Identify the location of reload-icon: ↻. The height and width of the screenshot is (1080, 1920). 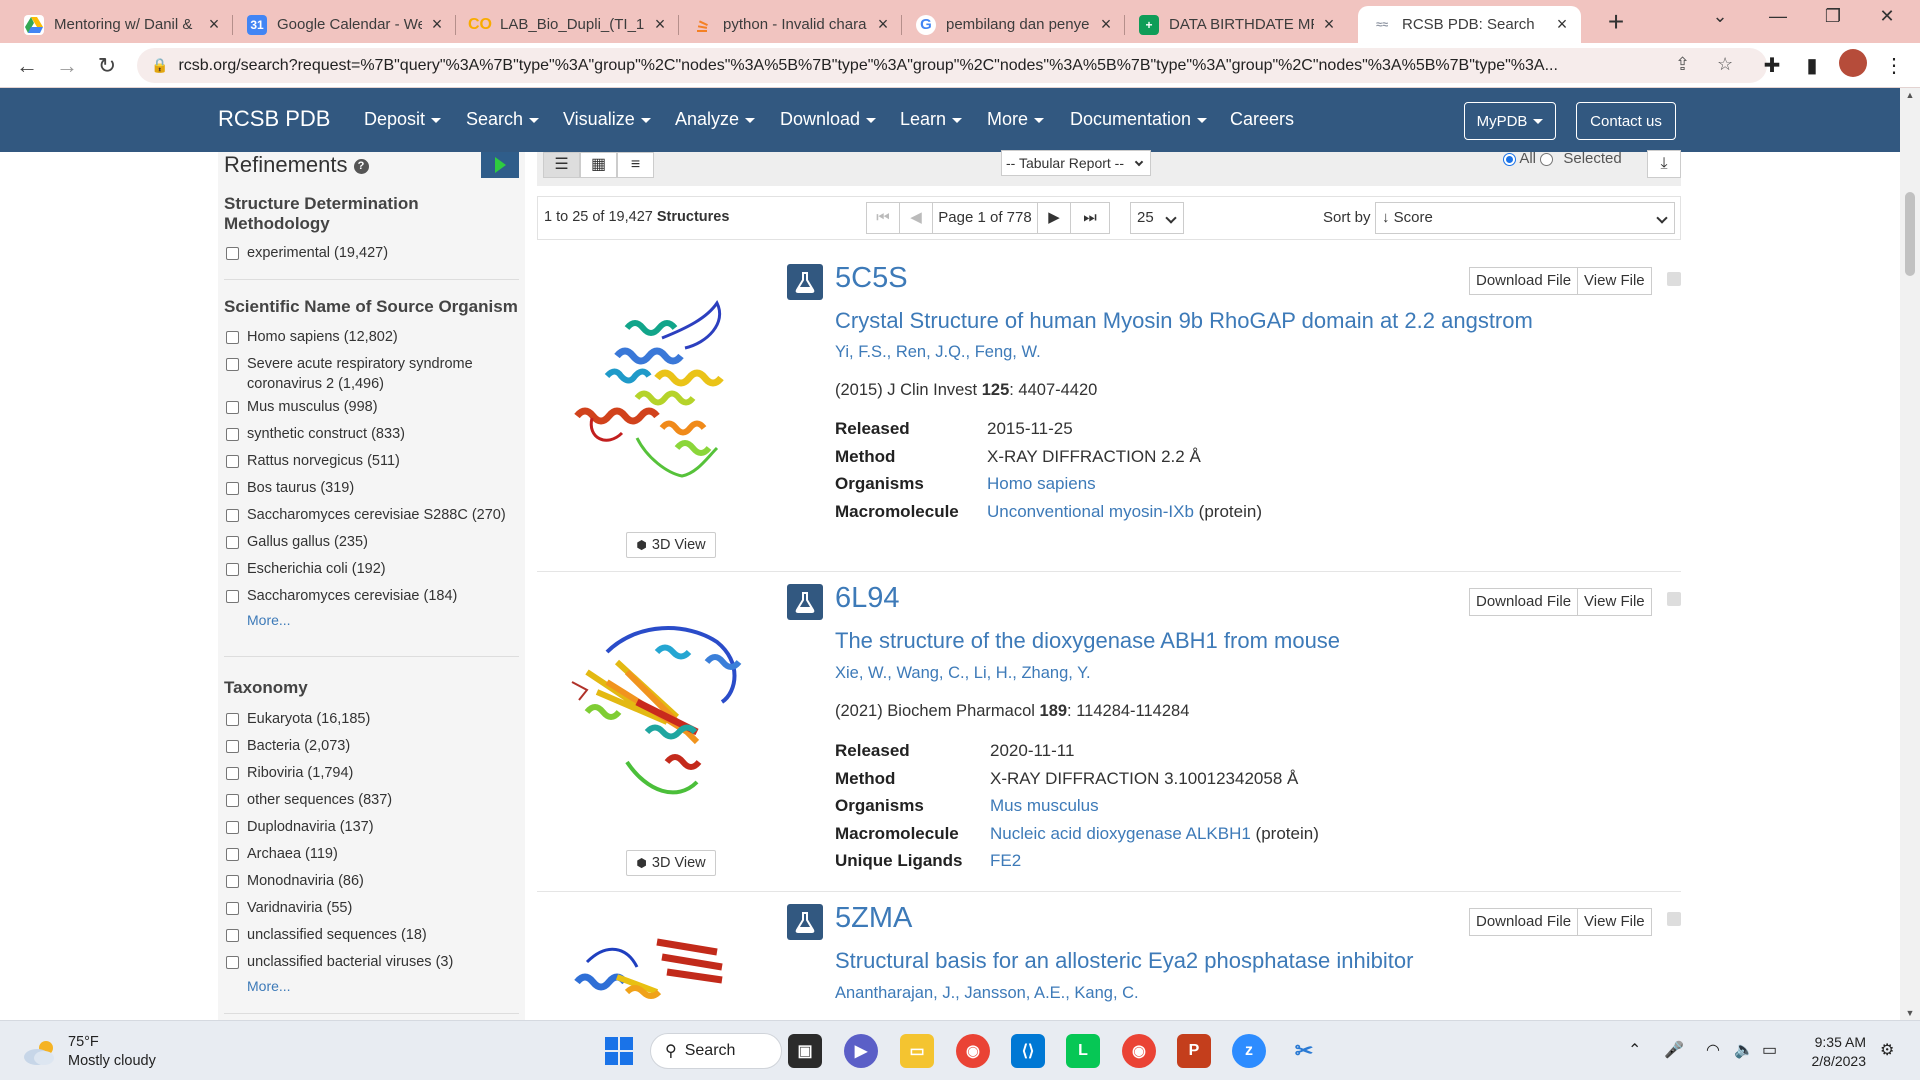
(107, 66).